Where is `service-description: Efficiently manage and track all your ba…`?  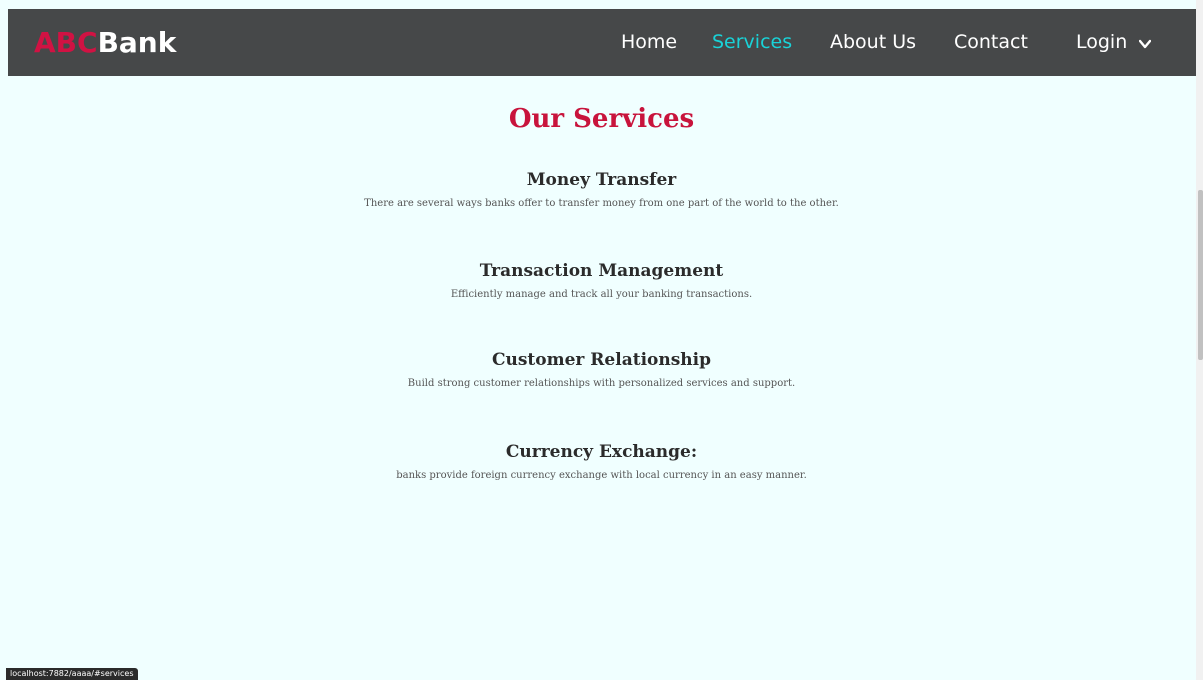 service-description: Efficiently manage and track all your ba… is located at coordinates (601, 294).